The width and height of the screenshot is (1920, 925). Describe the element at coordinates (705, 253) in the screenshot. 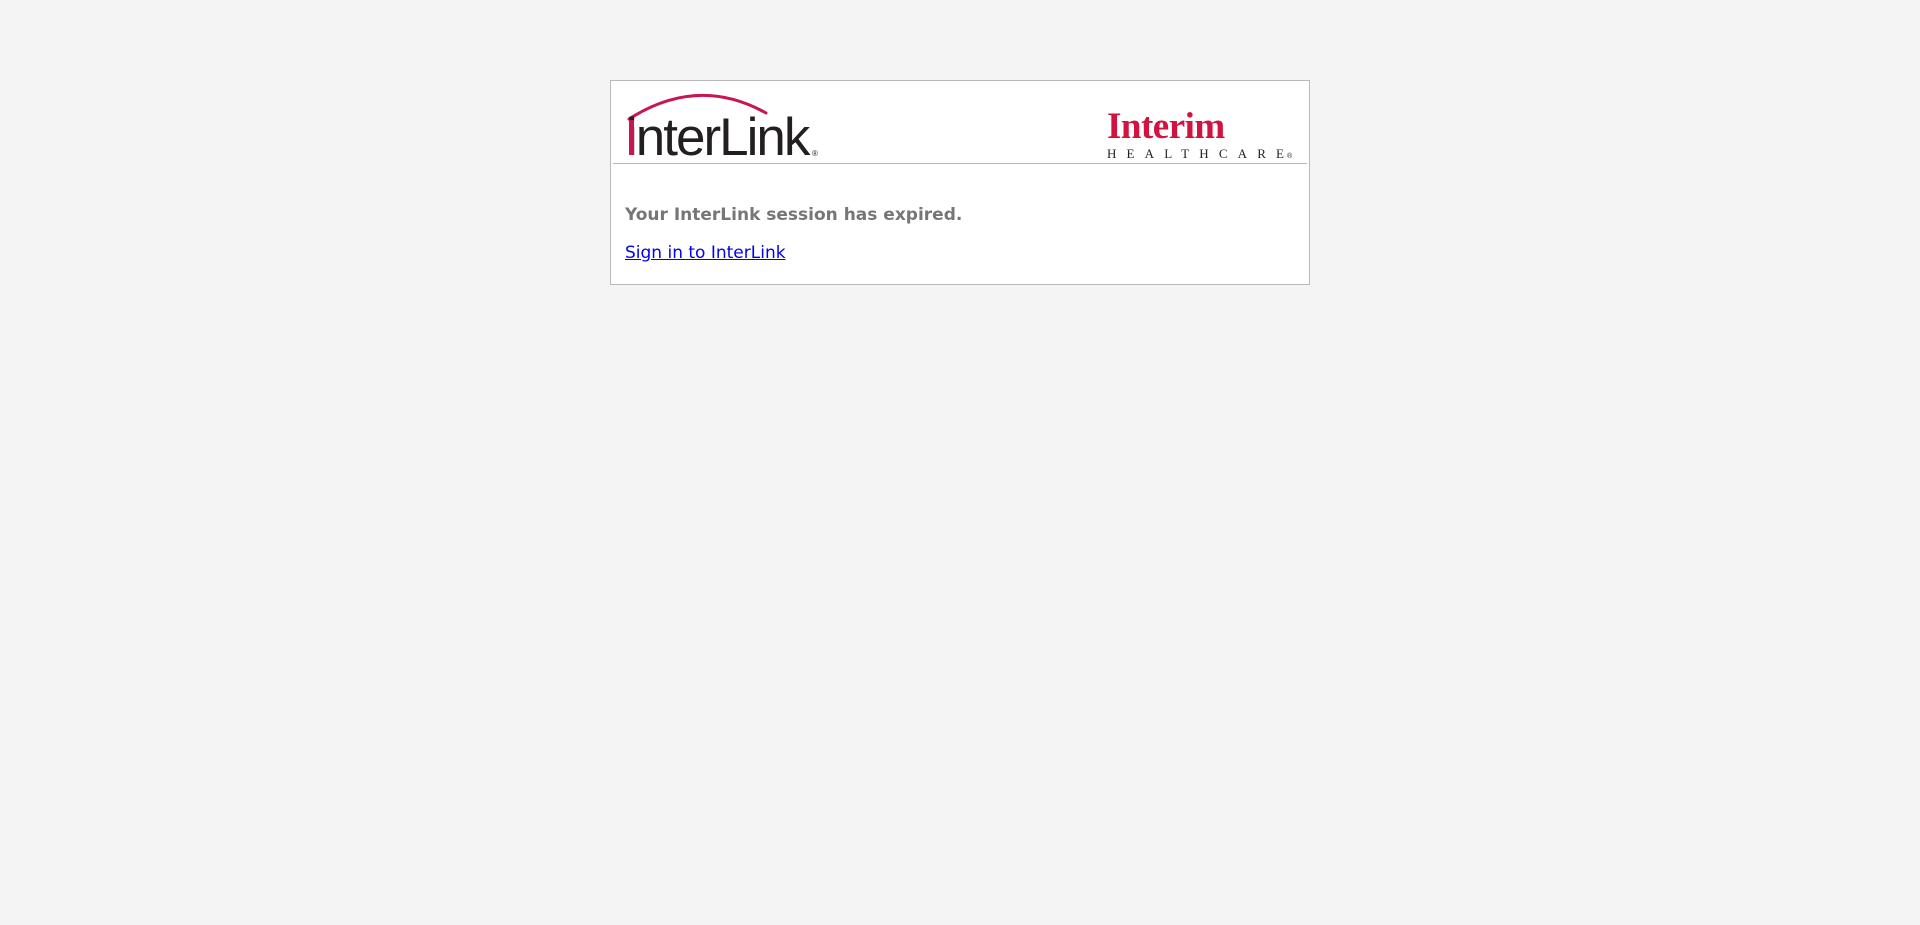

I see `sign-in-link: Sign in to InterLink` at that location.